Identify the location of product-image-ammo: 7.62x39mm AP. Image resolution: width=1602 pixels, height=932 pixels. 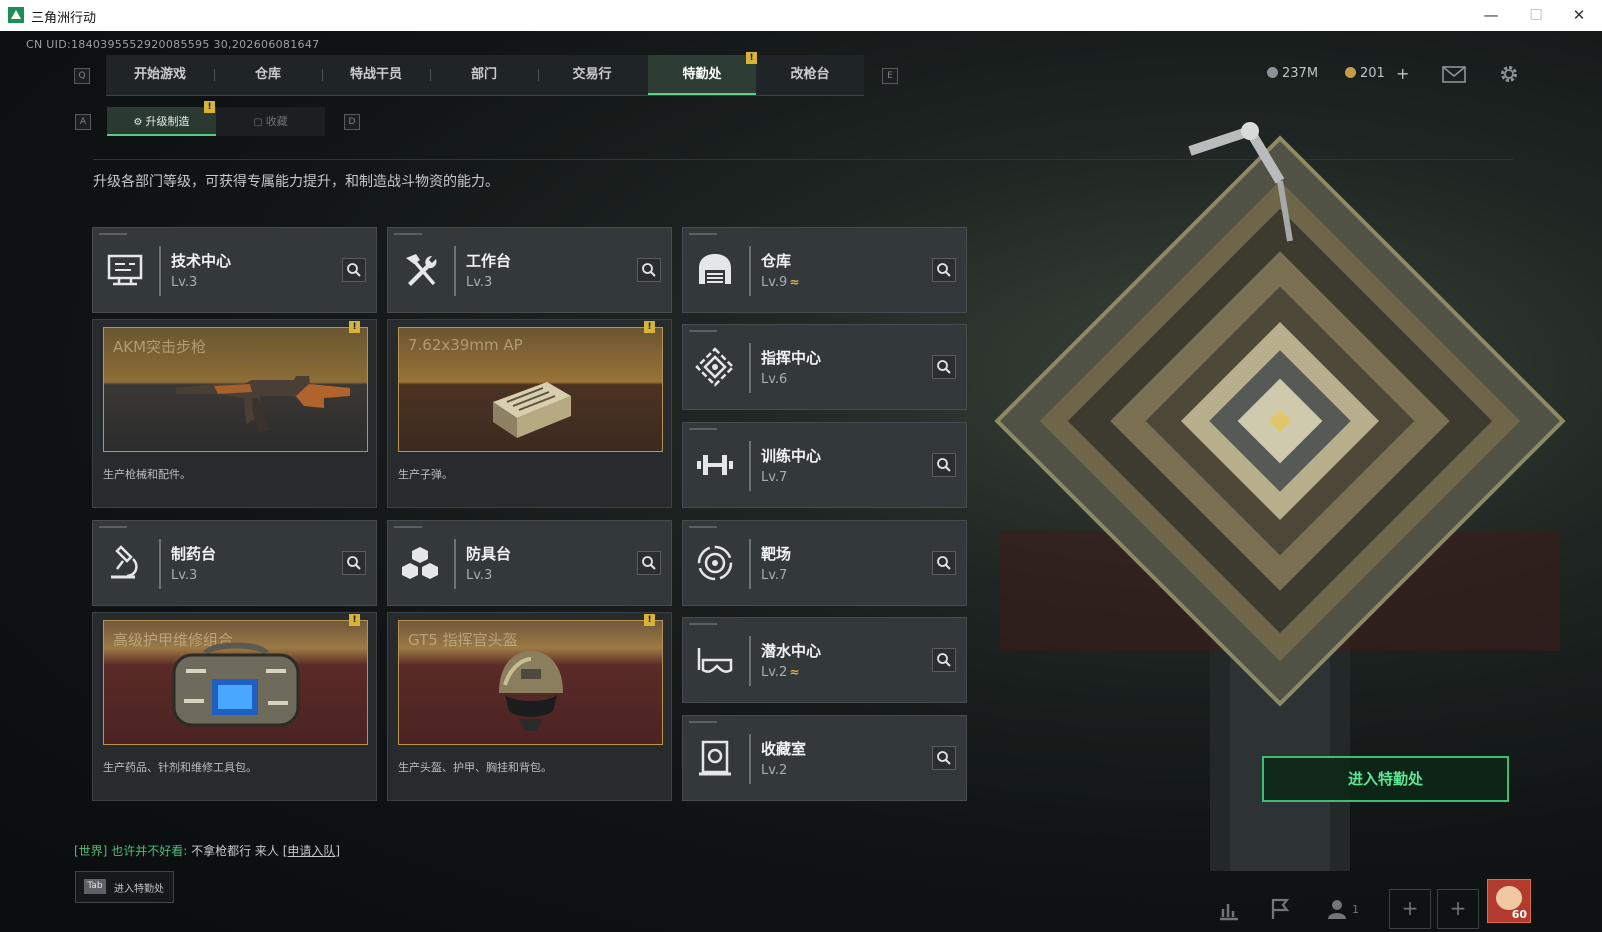
(530, 389).